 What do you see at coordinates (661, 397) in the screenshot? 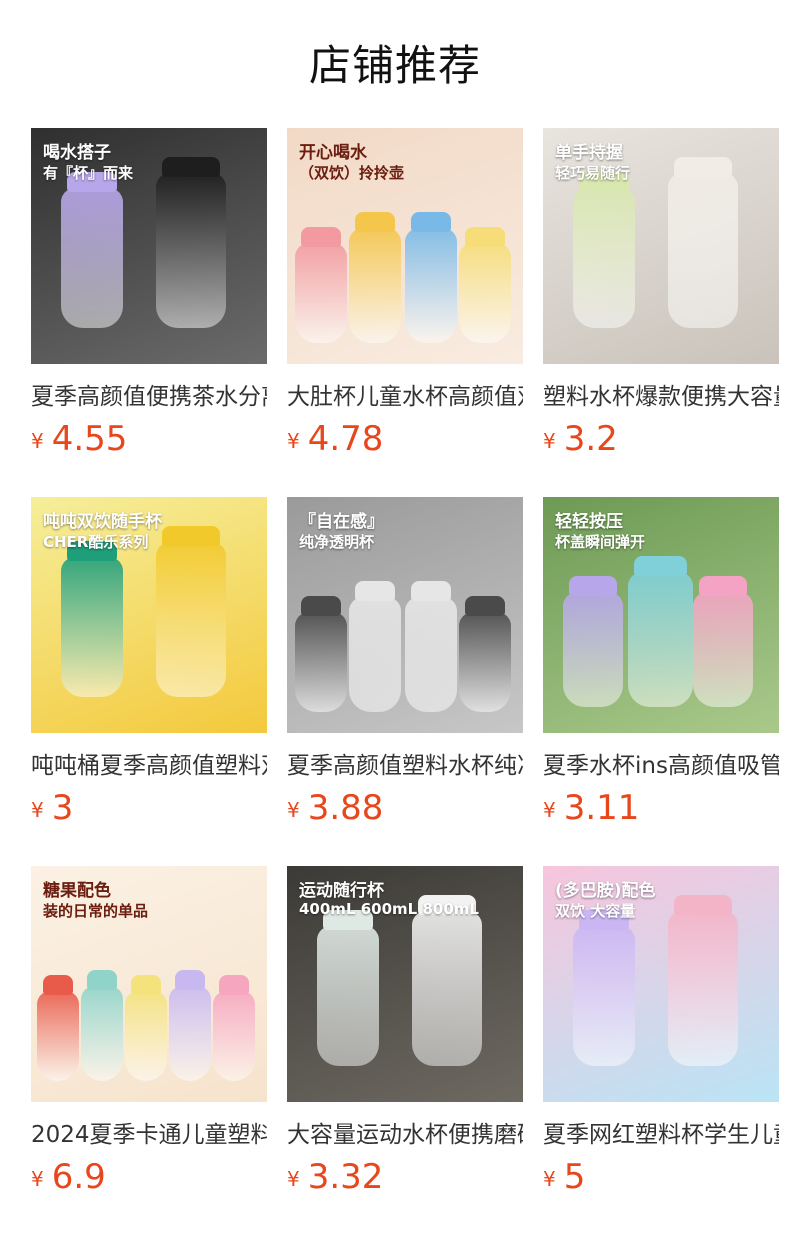
I see `product-name: 塑料水杯爆款便携大容量随行杯` at bounding box center [661, 397].